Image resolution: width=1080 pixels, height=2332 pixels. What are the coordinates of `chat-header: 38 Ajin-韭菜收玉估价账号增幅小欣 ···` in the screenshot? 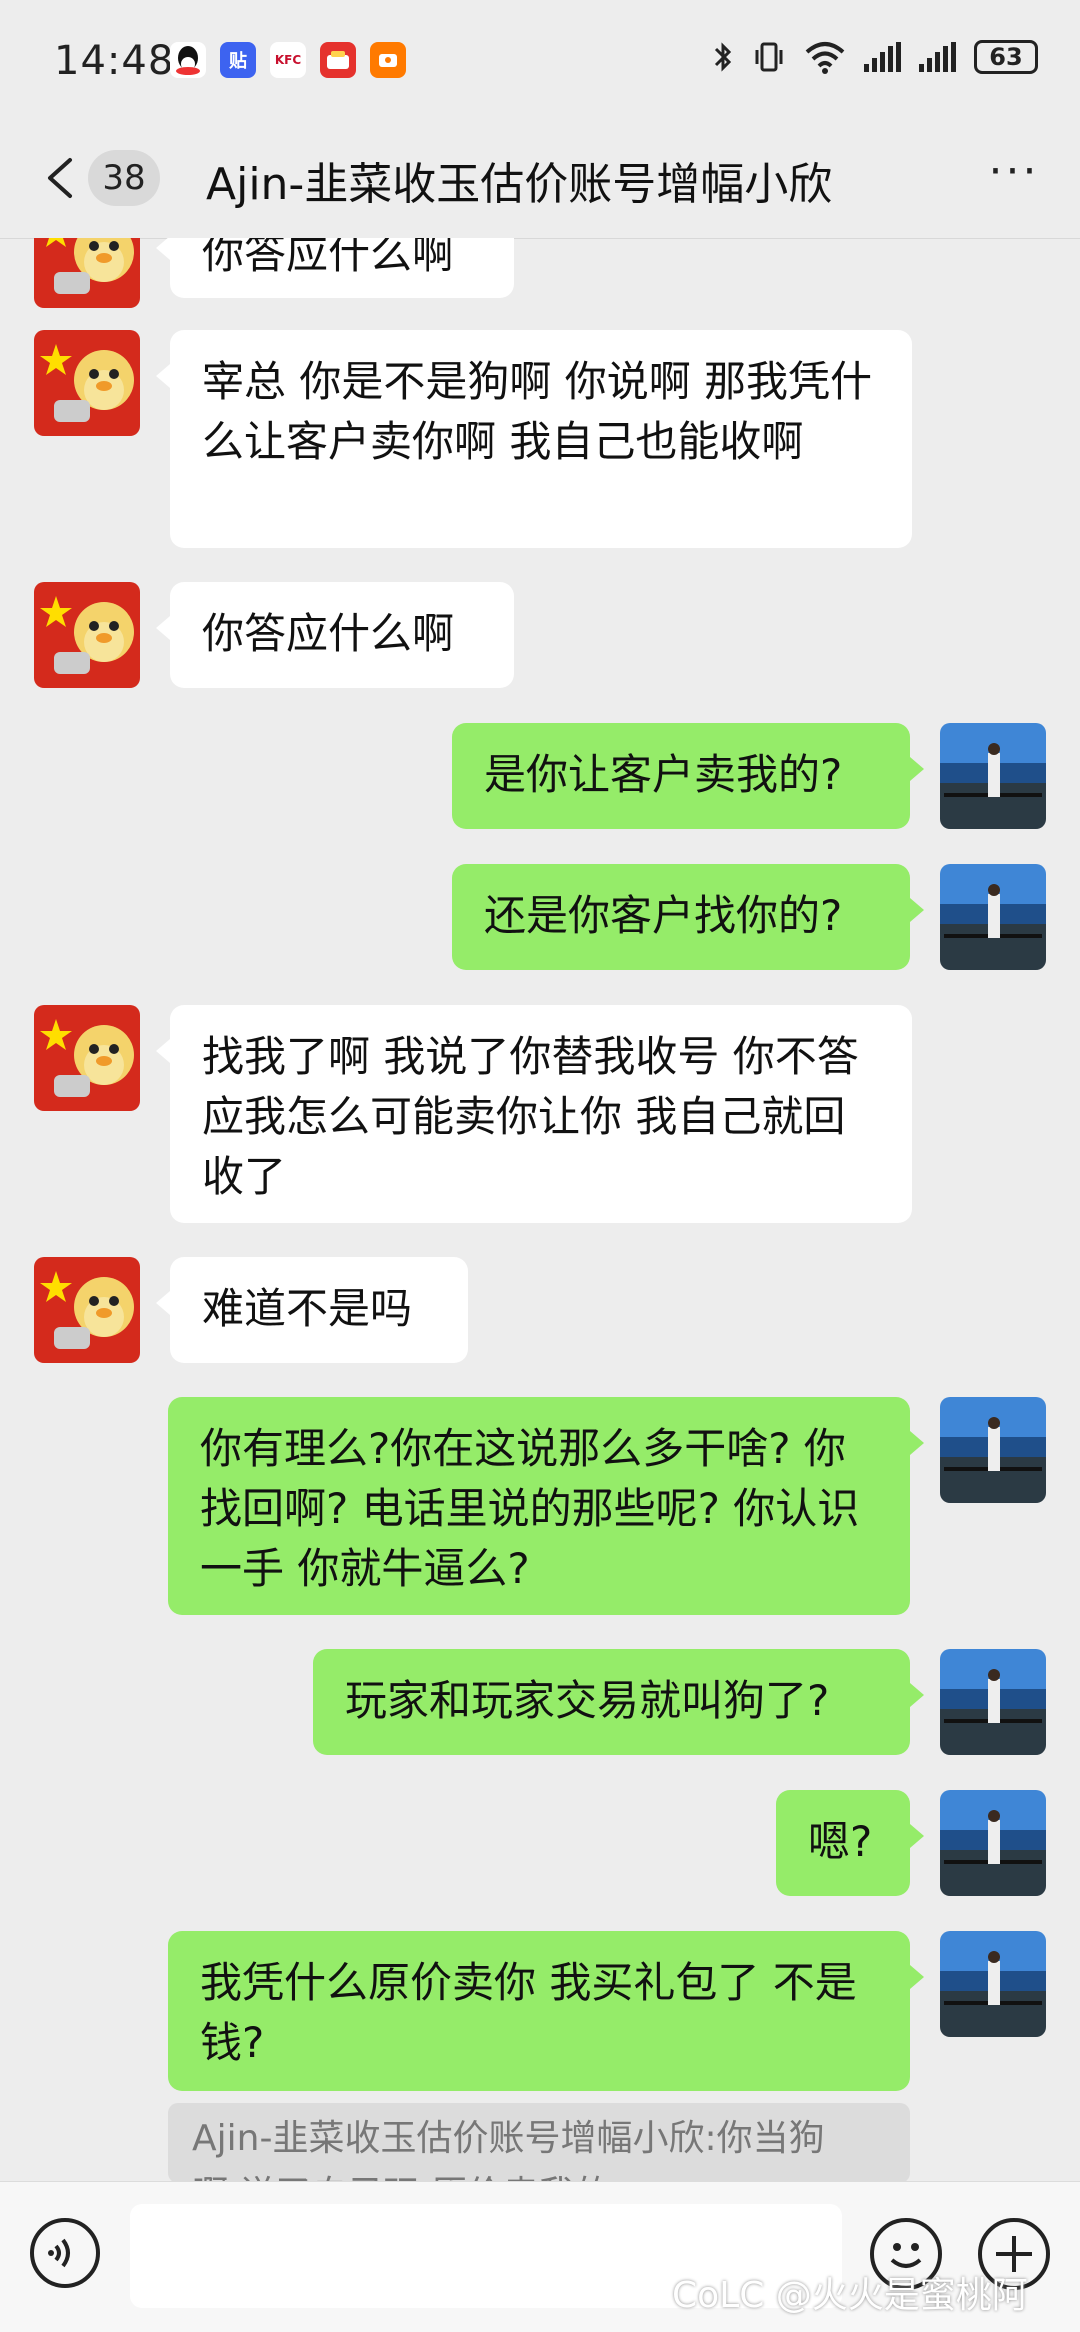 It's located at (540, 179).